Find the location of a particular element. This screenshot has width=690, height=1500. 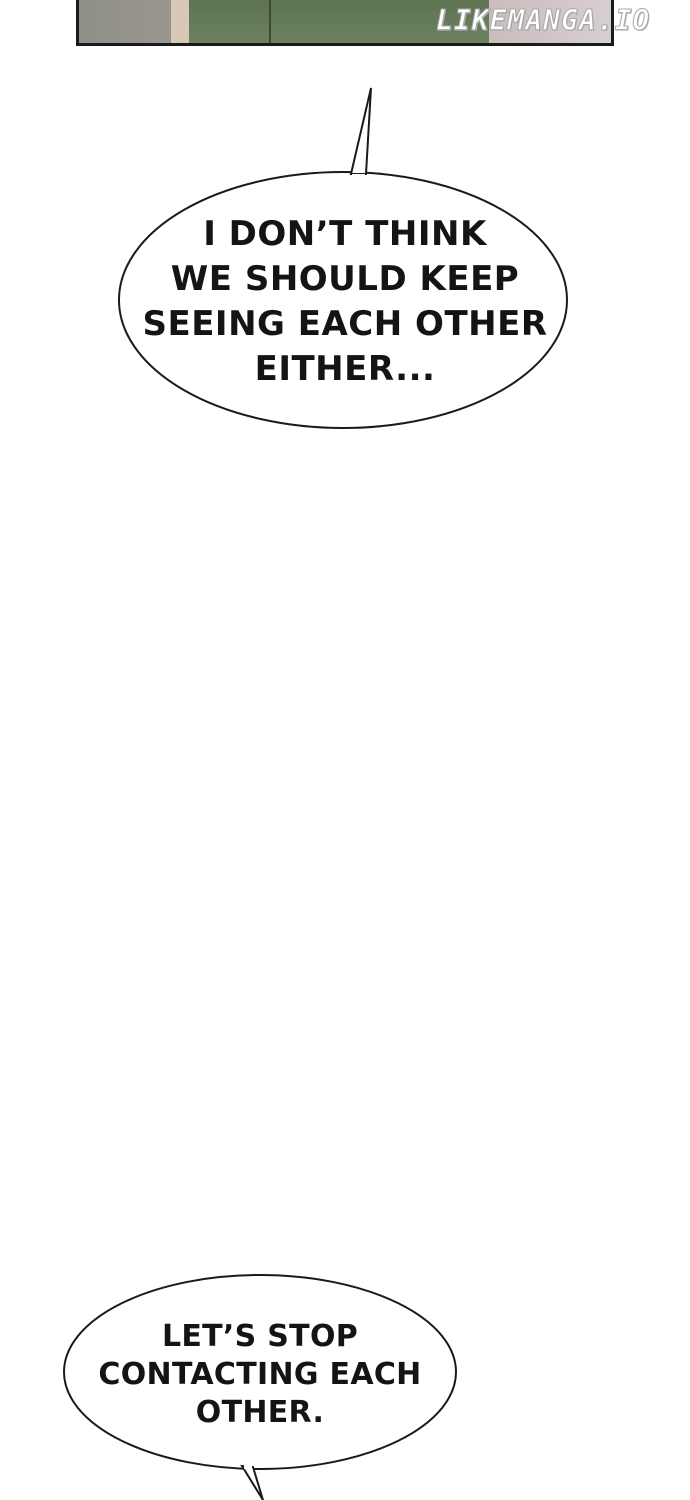

speech-bubble-2-text: LET’S STOP CONTACTING EACH OTHER. is located at coordinates (260, 1374).